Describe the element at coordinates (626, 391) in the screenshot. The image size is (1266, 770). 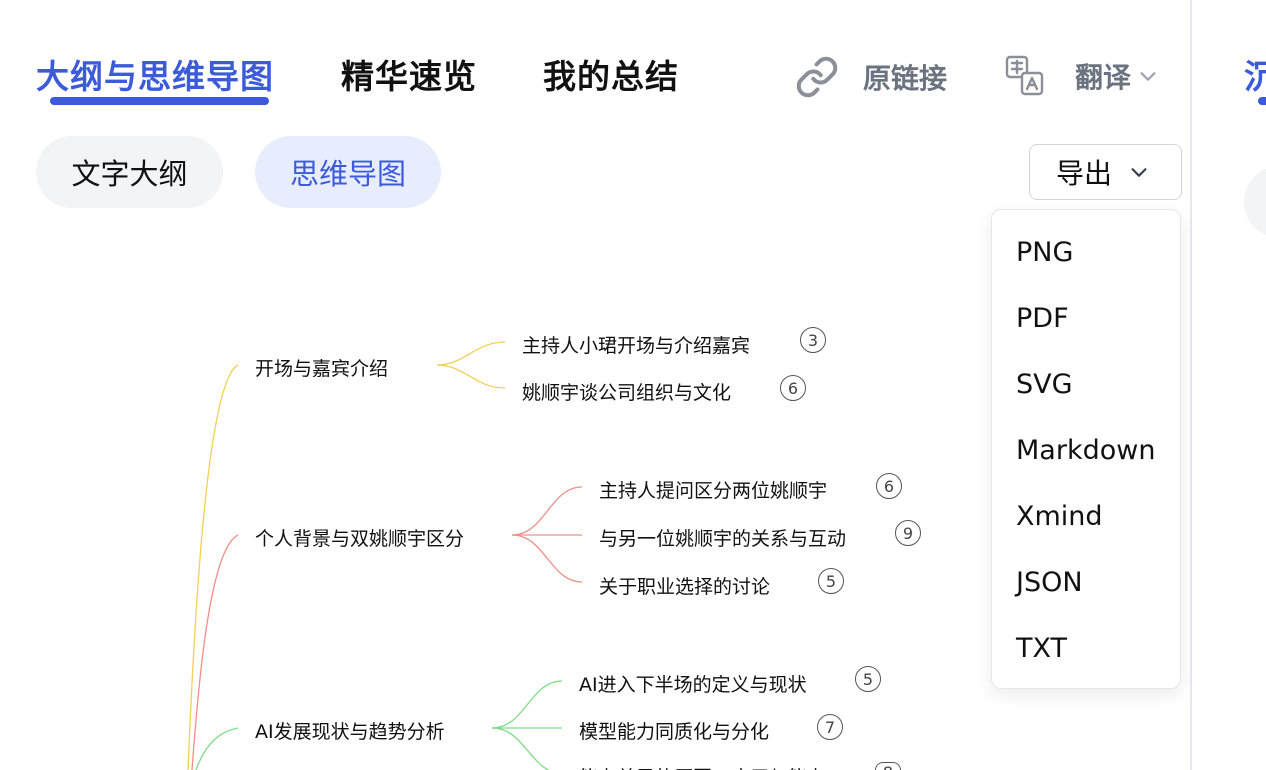
I see `mindmap-leaf-node: 姚顺宇谈公司组织与文化` at that location.